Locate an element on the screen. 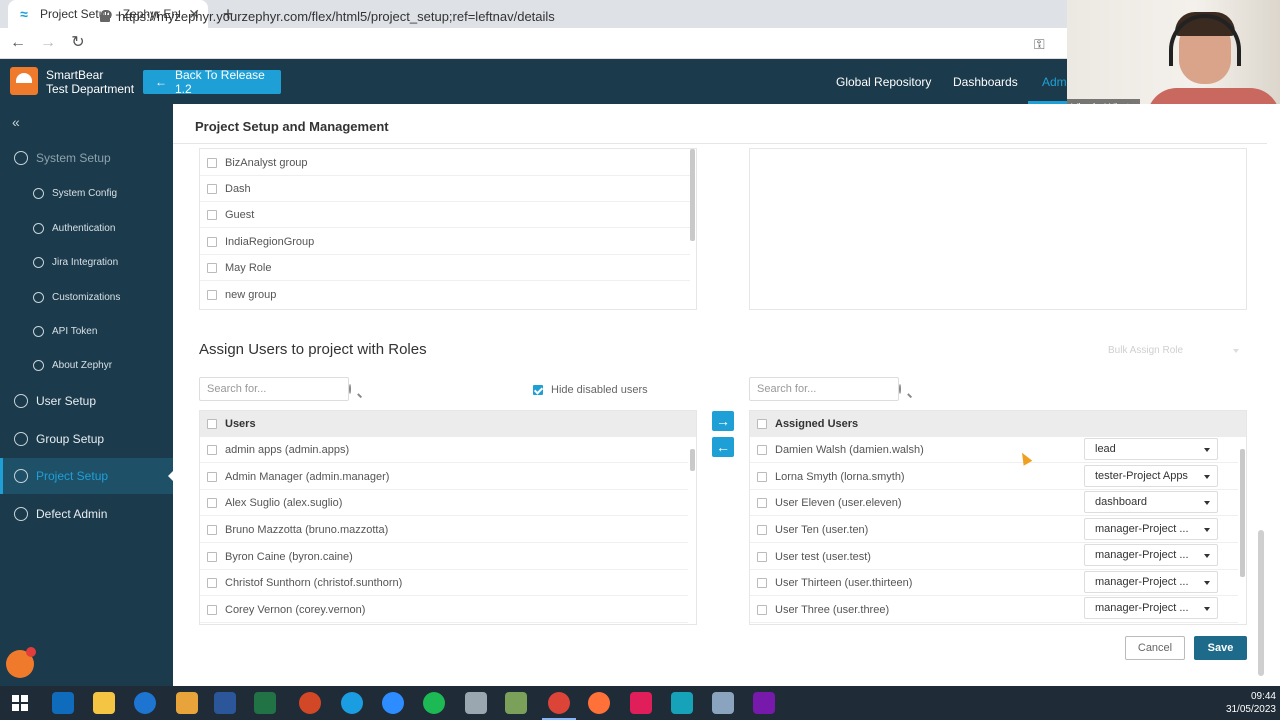  table-row: Christof Sunthorn (christof.sunthorn) is located at coordinates (444, 583).